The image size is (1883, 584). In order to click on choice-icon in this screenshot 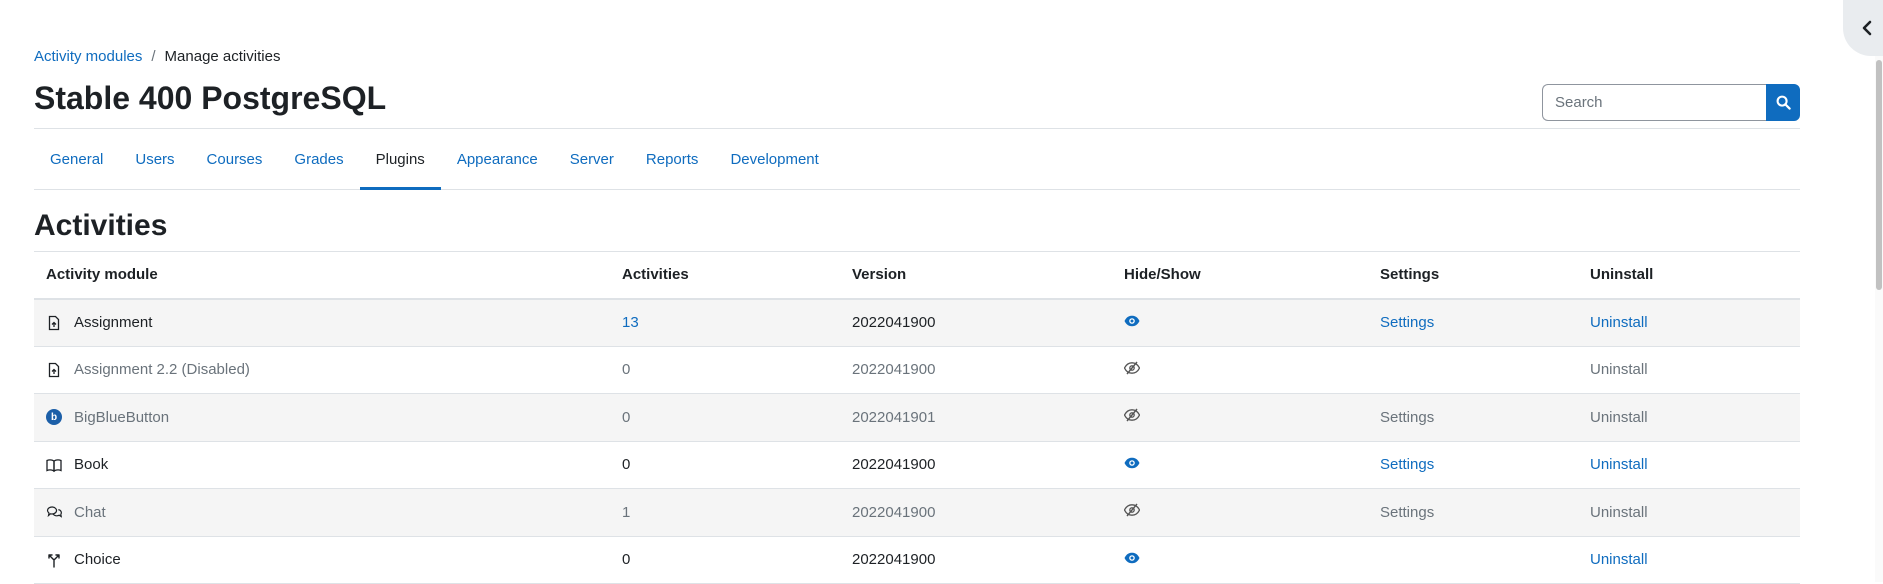, I will do `click(54, 560)`.